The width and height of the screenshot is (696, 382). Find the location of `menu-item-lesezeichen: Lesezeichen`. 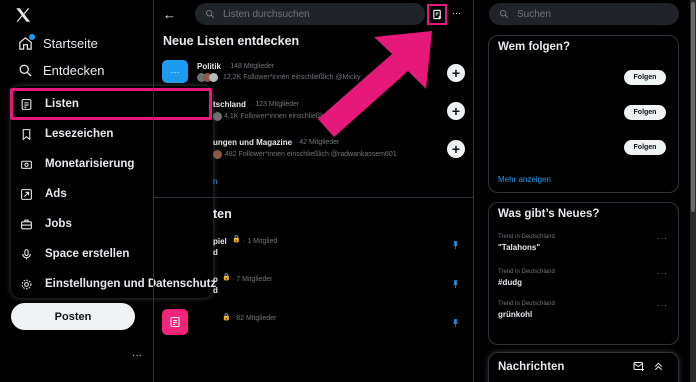

menu-item-lesezeichen: Lesezeichen is located at coordinates (66, 134).